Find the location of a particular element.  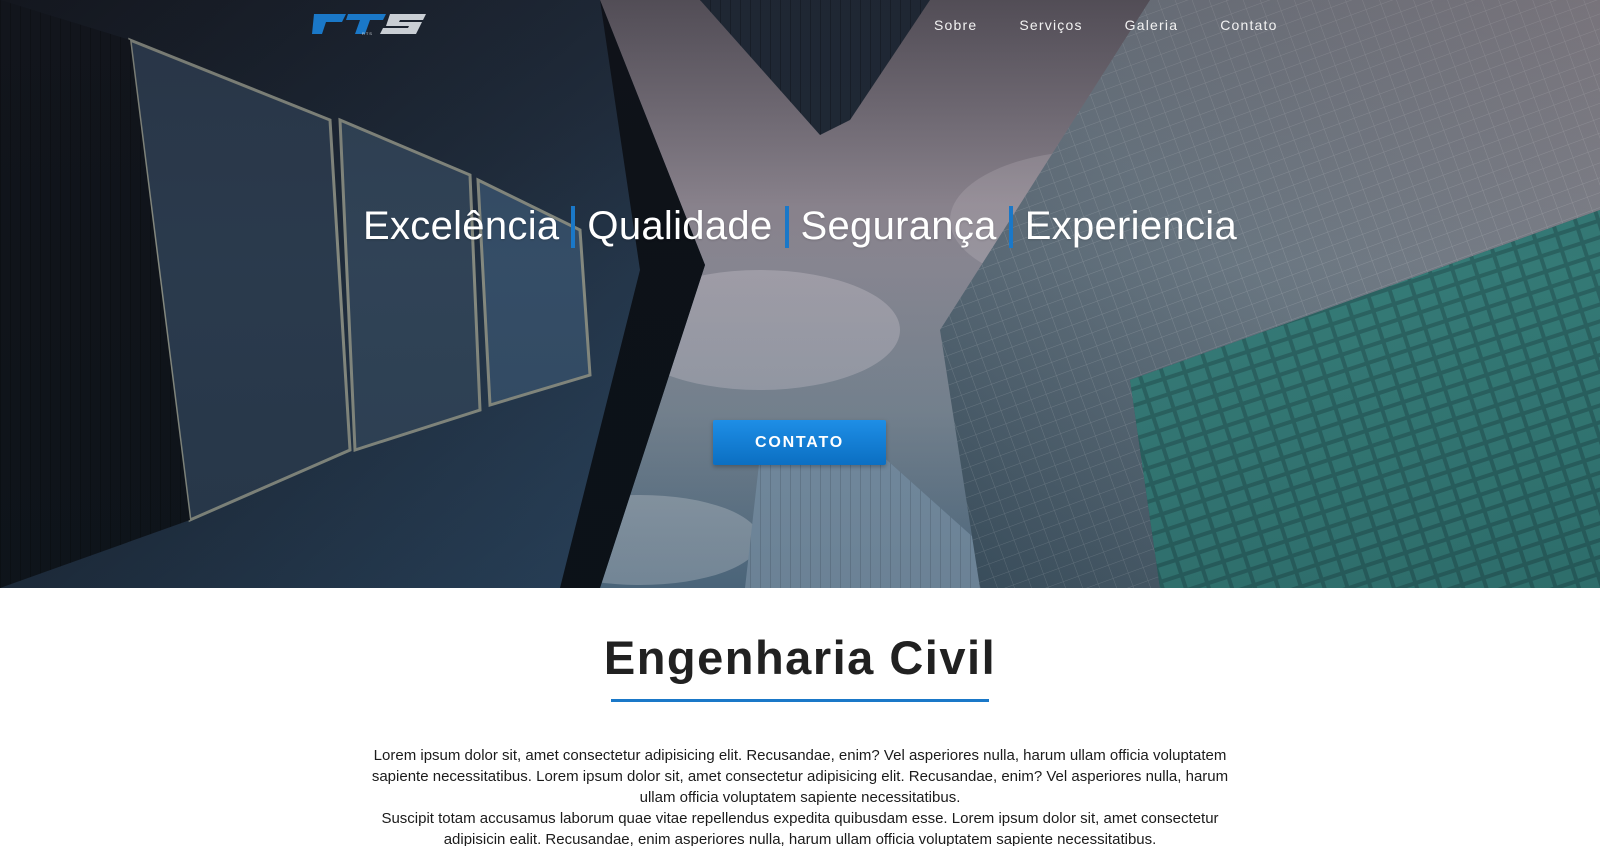

section-title: Engenharia Civil is located at coordinates (800, 657).